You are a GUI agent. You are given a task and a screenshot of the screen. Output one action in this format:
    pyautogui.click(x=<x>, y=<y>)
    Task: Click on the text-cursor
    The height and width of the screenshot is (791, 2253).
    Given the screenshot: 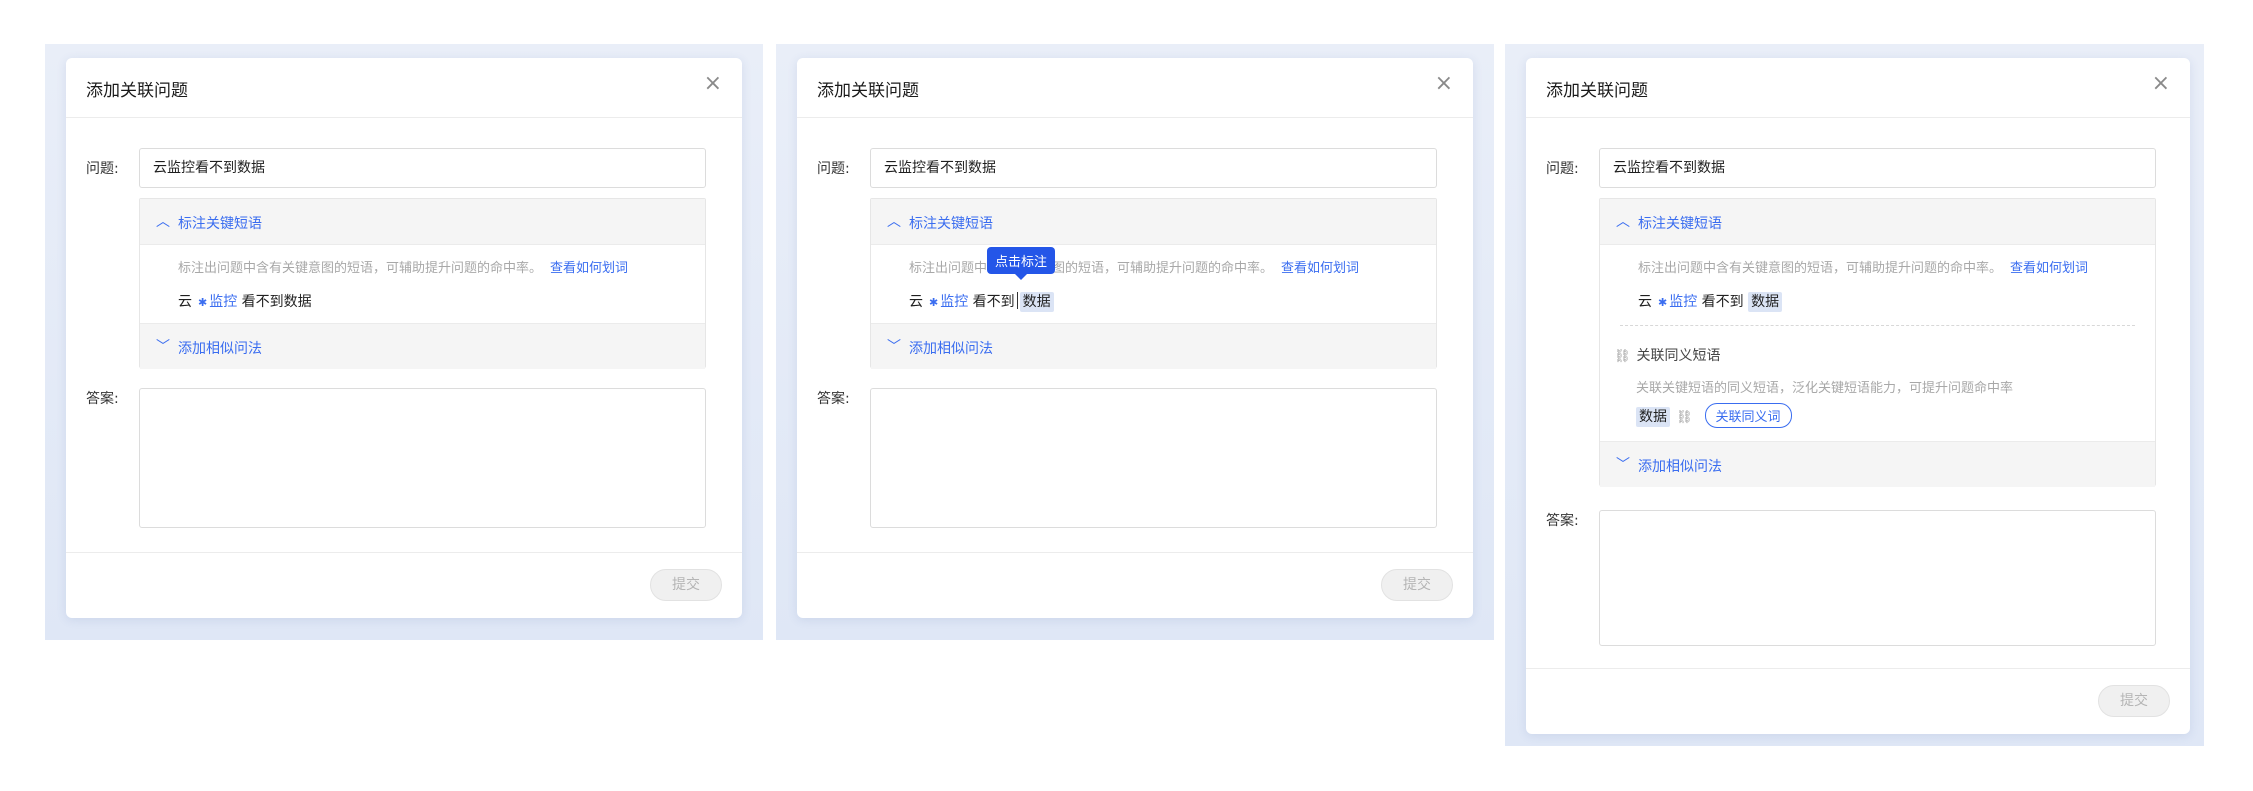 What is the action you would take?
    pyautogui.click(x=1017, y=300)
    